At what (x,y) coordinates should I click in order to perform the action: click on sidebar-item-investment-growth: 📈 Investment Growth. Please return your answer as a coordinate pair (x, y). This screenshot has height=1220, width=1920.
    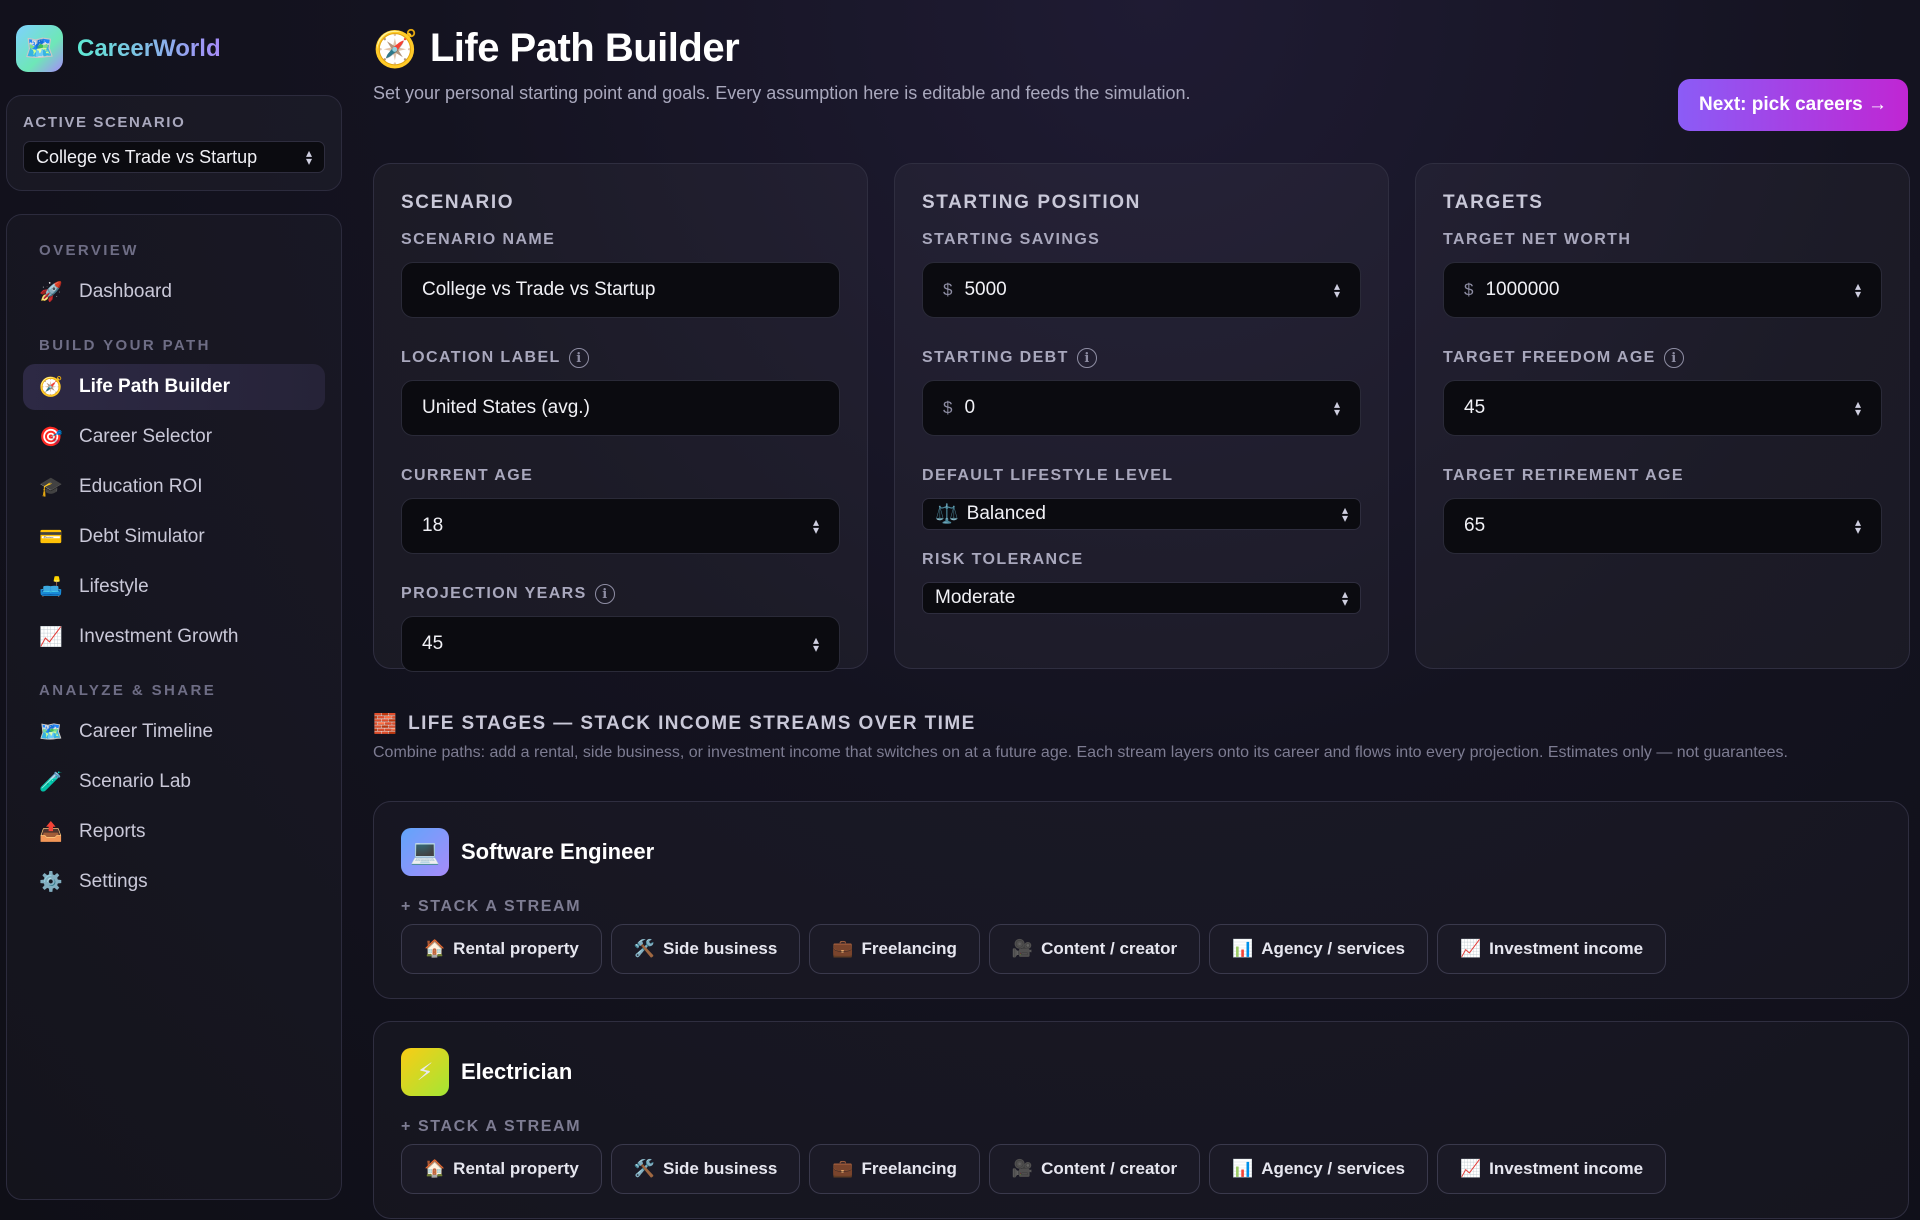
    Looking at the image, I should click on (174, 637).